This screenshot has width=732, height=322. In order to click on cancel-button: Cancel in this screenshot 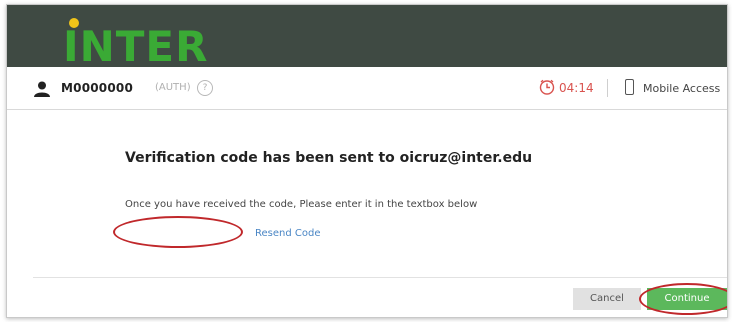, I will do `click(607, 299)`.